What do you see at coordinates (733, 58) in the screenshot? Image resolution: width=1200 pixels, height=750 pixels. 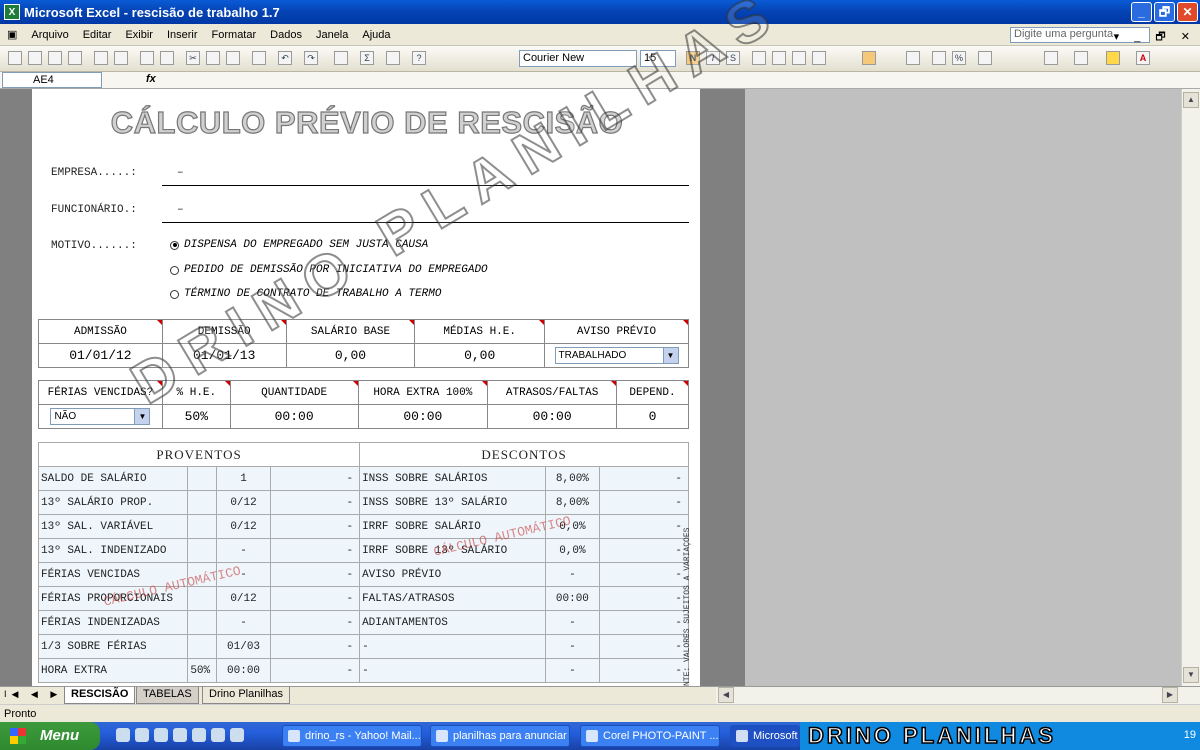 I see `underline-icon: S` at bounding box center [733, 58].